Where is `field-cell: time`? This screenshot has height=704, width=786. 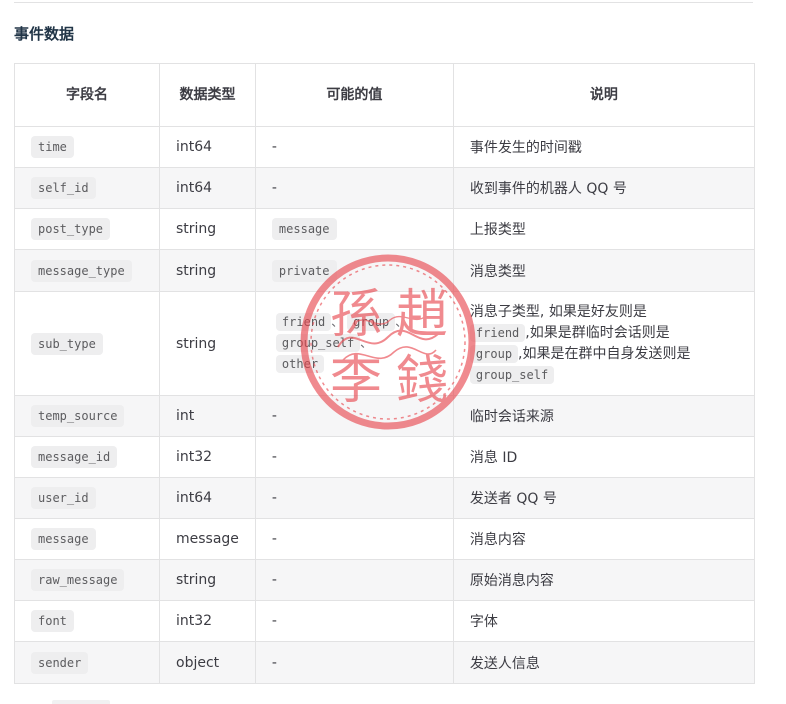 field-cell: time is located at coordinates (87, 147).